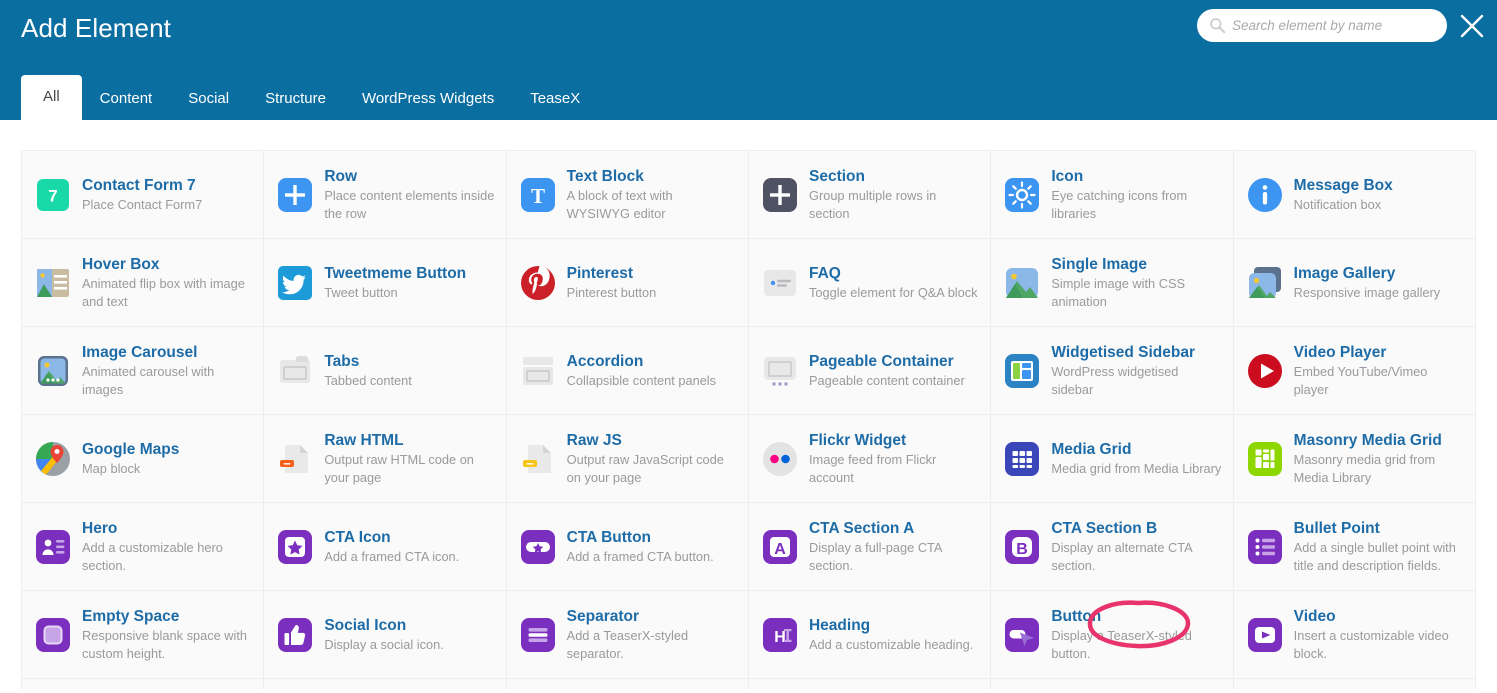 This screenshot has height=693, width=1497. I want to click on tab-content: Content, so click(126, 99).